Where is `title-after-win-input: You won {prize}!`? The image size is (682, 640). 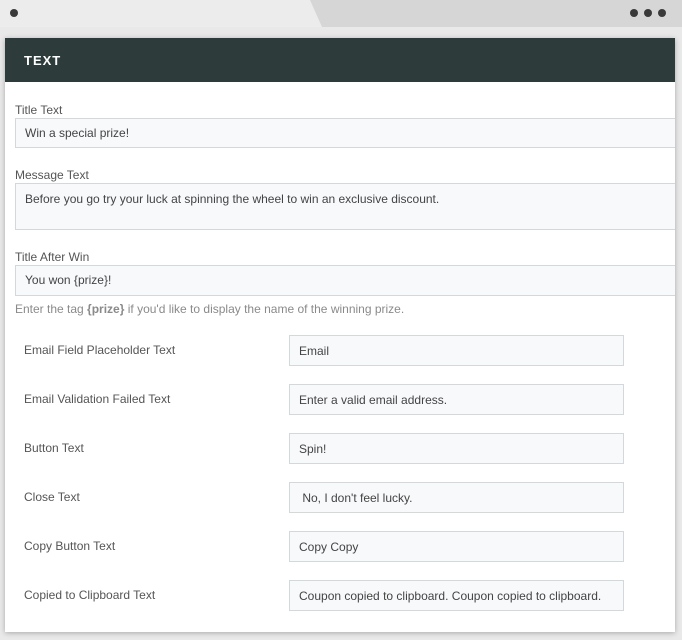
title-after-win-input: You won {prize}! is located at coordinates (345, 280).